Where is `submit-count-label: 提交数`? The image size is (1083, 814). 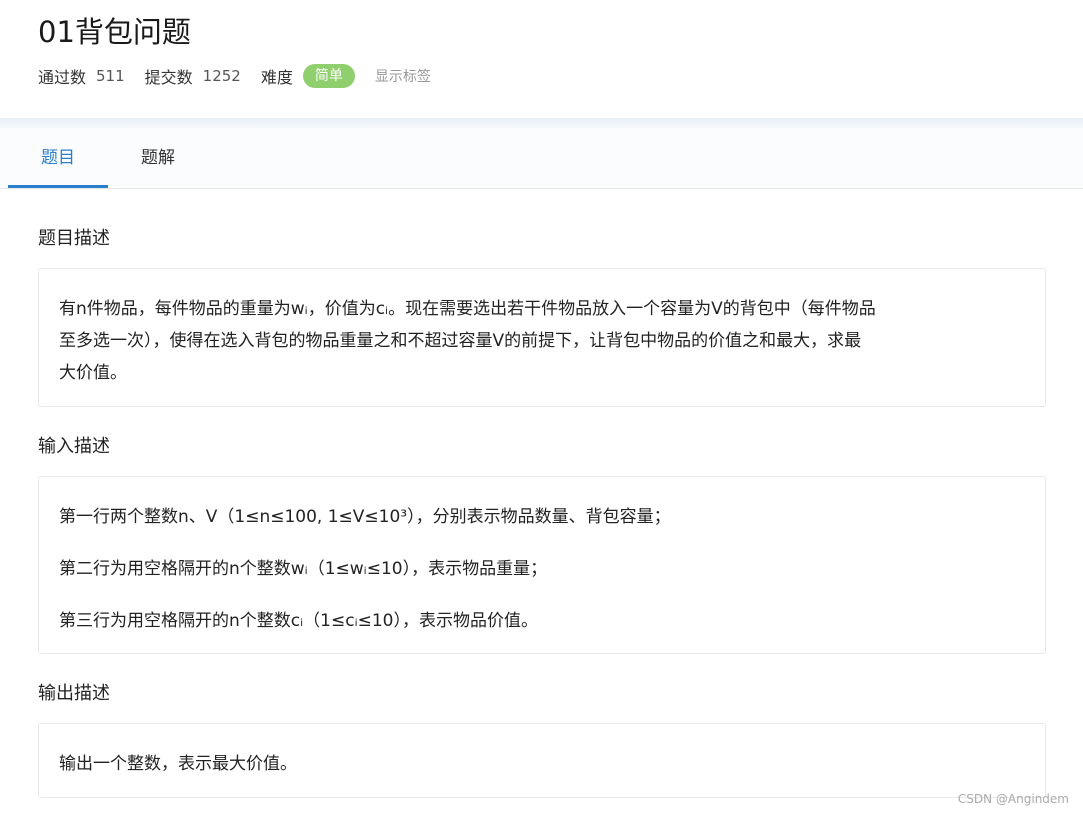
submit-count-label: 提交数 is located at coordinates (168, 77).